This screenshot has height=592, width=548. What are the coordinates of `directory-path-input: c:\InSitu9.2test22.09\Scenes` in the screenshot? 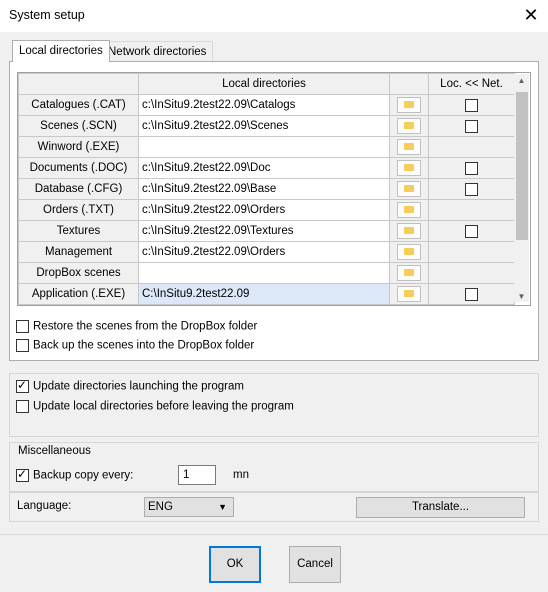 It's located at (264, 126).